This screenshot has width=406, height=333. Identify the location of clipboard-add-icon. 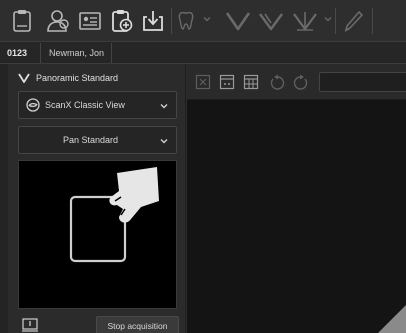
(122, 21).